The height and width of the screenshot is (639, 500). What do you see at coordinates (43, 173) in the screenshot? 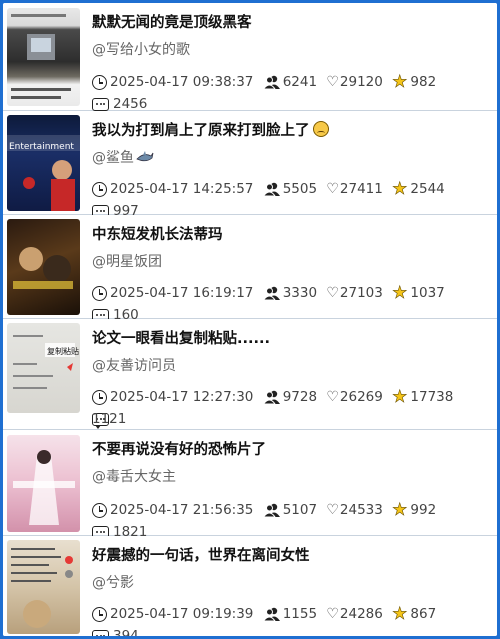
I see `thumbnail-image: Entertainment` at bounding box center [43, 173].